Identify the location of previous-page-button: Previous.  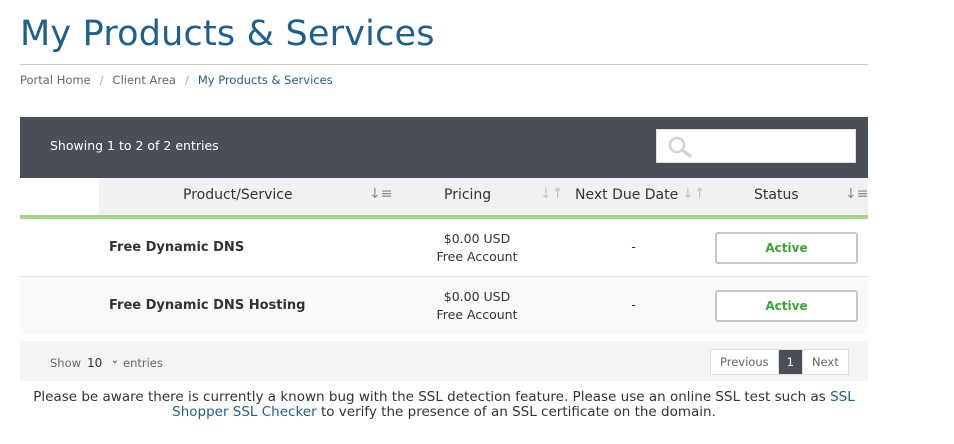
(745, 362).